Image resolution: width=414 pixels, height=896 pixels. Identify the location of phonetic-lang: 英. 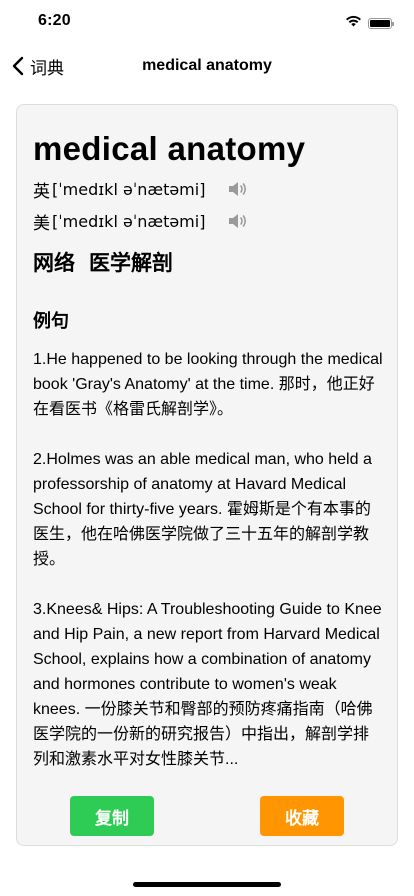
(41, 191).